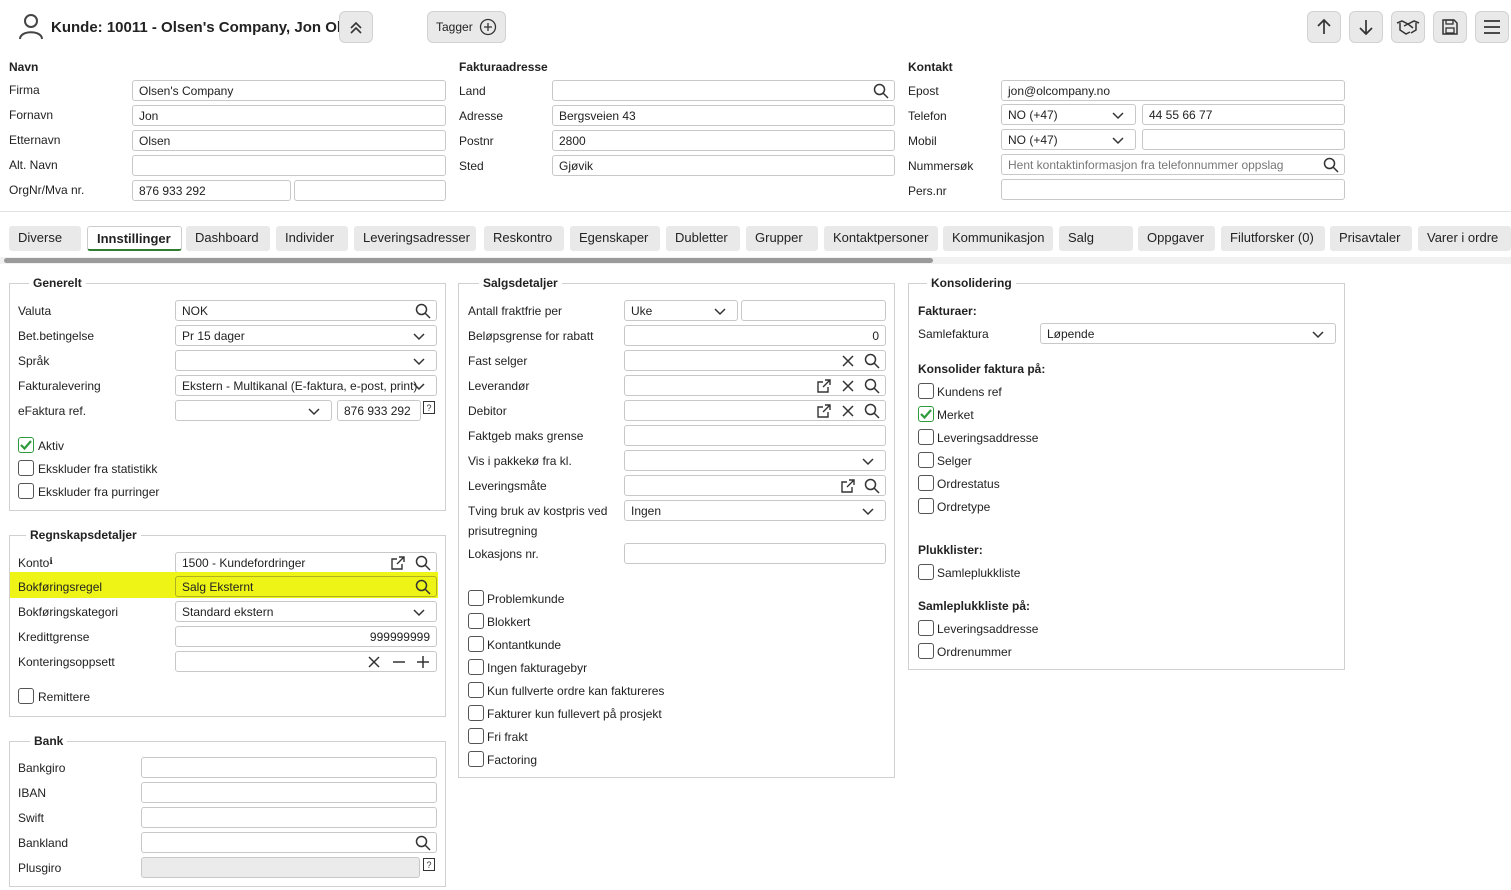 Image resolution: width=1511 pixels, height=890 pixels. I want to click on faktgeb-input, so click(755, 435).